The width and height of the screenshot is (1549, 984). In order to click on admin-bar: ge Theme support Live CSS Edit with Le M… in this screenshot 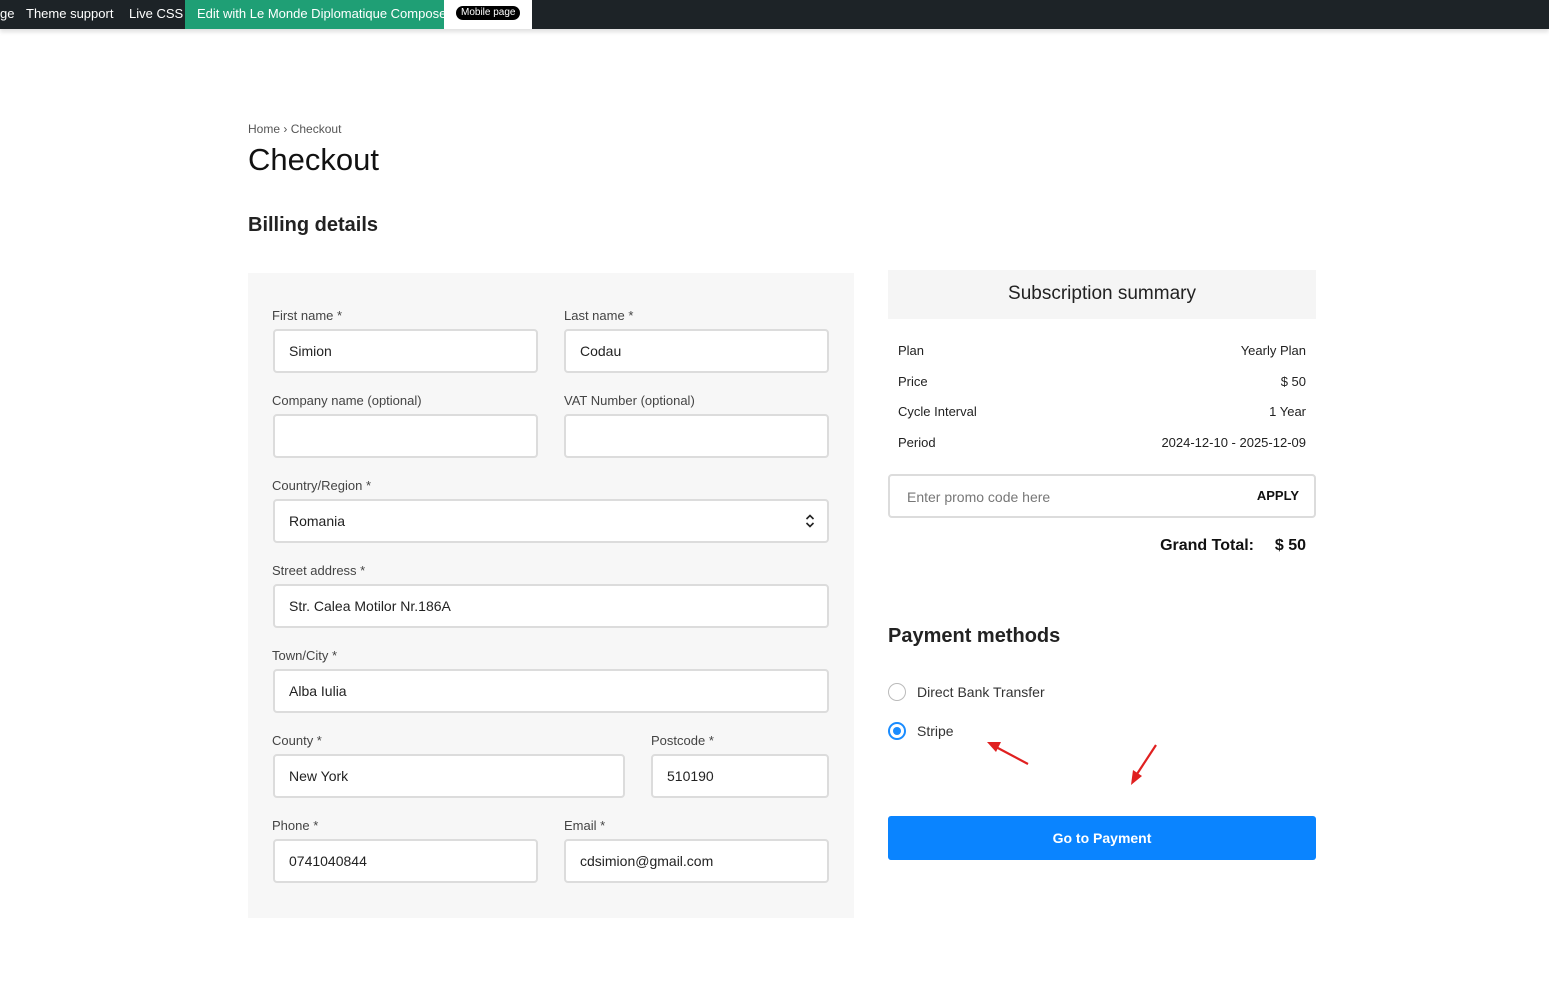, I will do `click(774, 14)`.